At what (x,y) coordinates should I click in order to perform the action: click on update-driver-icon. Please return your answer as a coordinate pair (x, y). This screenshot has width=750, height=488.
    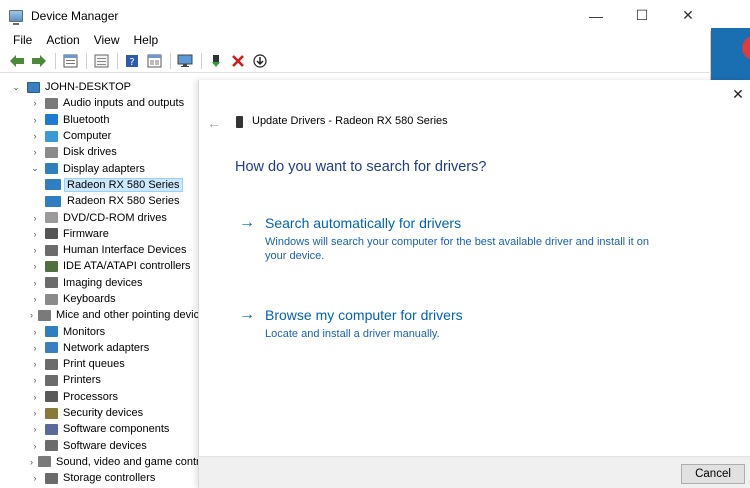
    Looking at the image, I should click on (216, 61).